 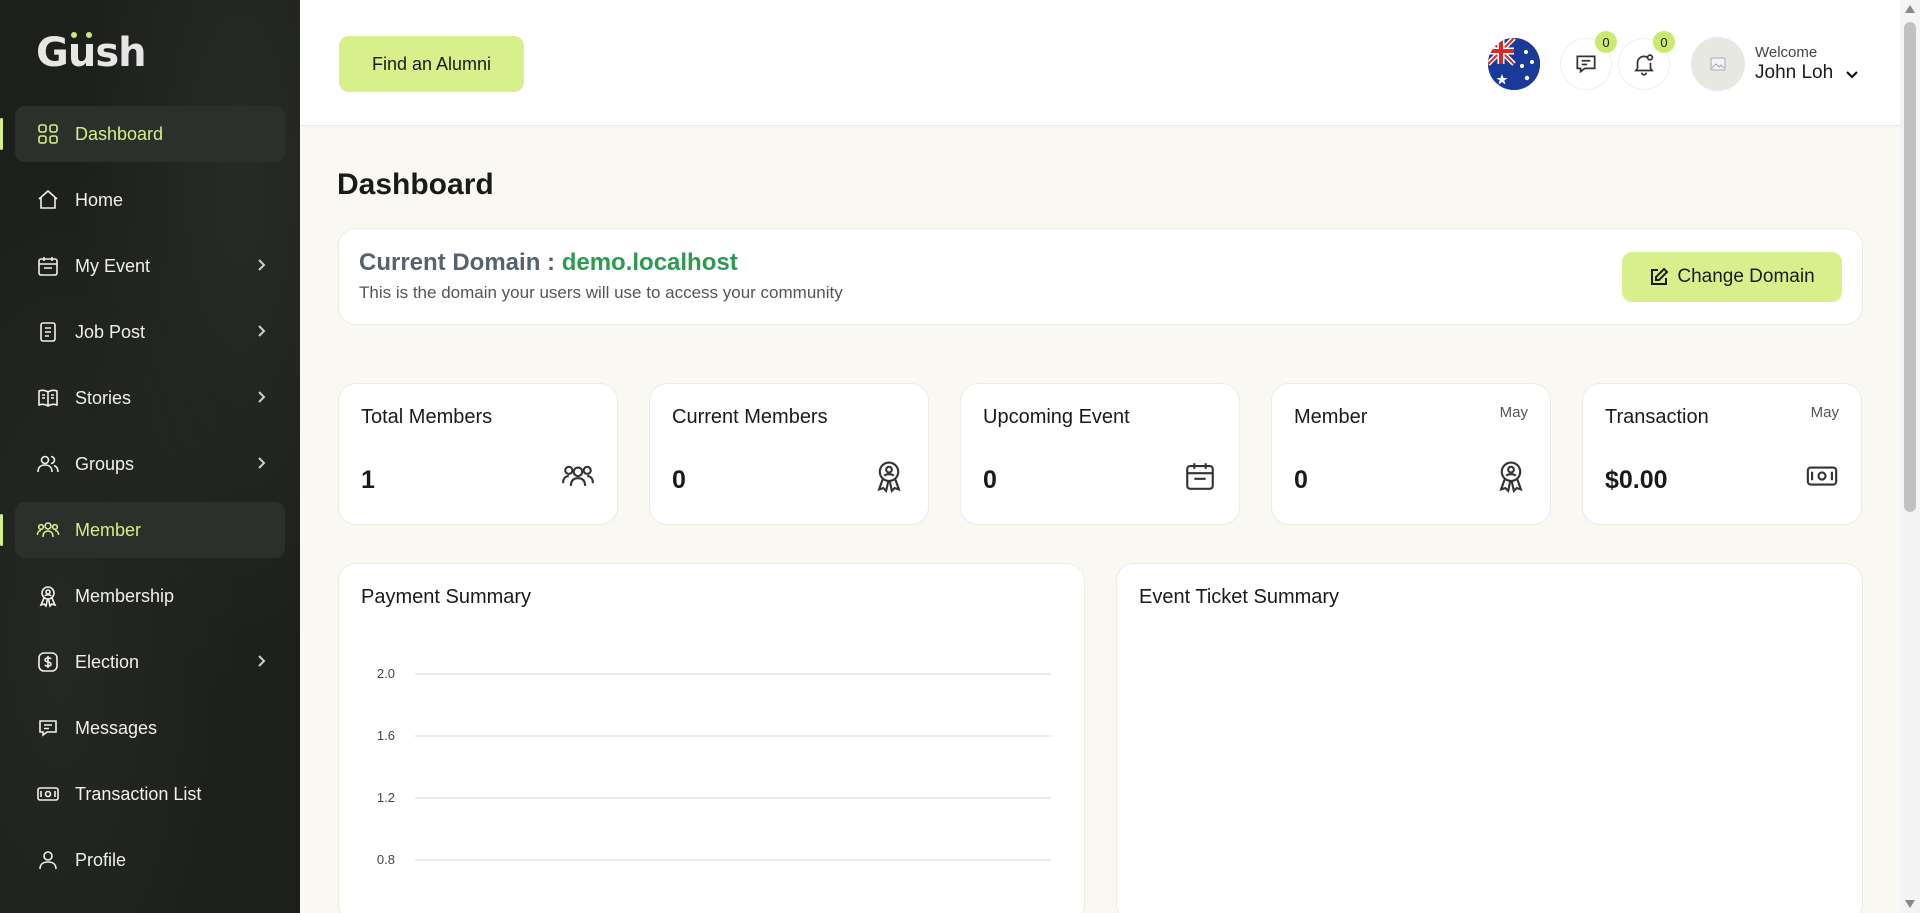 What do you see at coordinates (48, 530) in the screenshot?
I see `members-icon` at bounding box center [48, 530].